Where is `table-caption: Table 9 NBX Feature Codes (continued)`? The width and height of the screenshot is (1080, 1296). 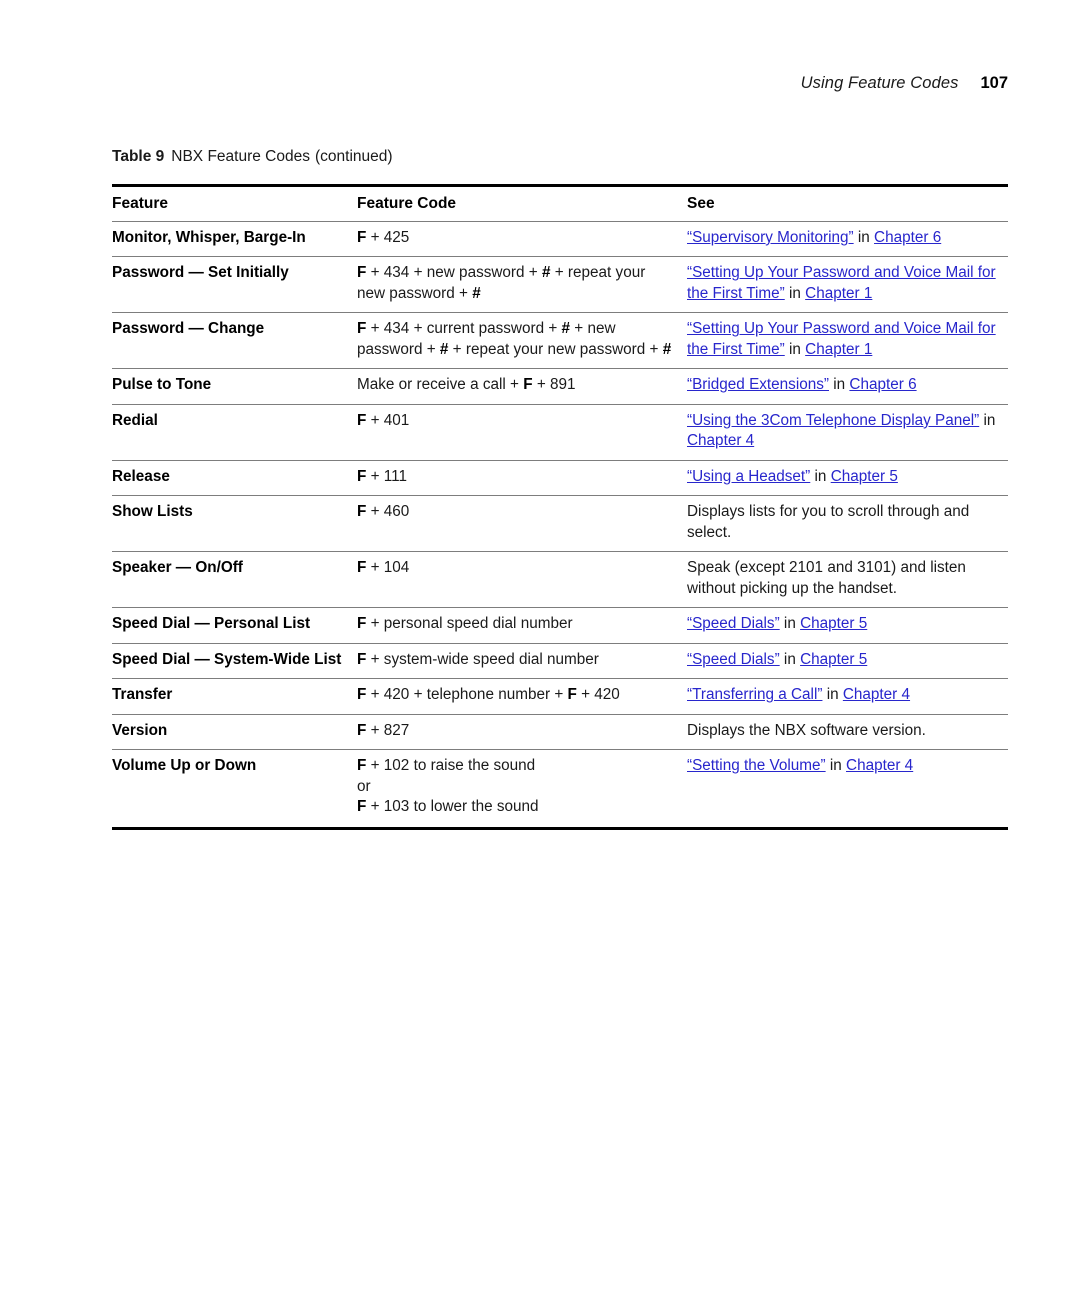
table-caption: Table 9 NBX Feature Codes (continued) is located at coordinates (252, 157).